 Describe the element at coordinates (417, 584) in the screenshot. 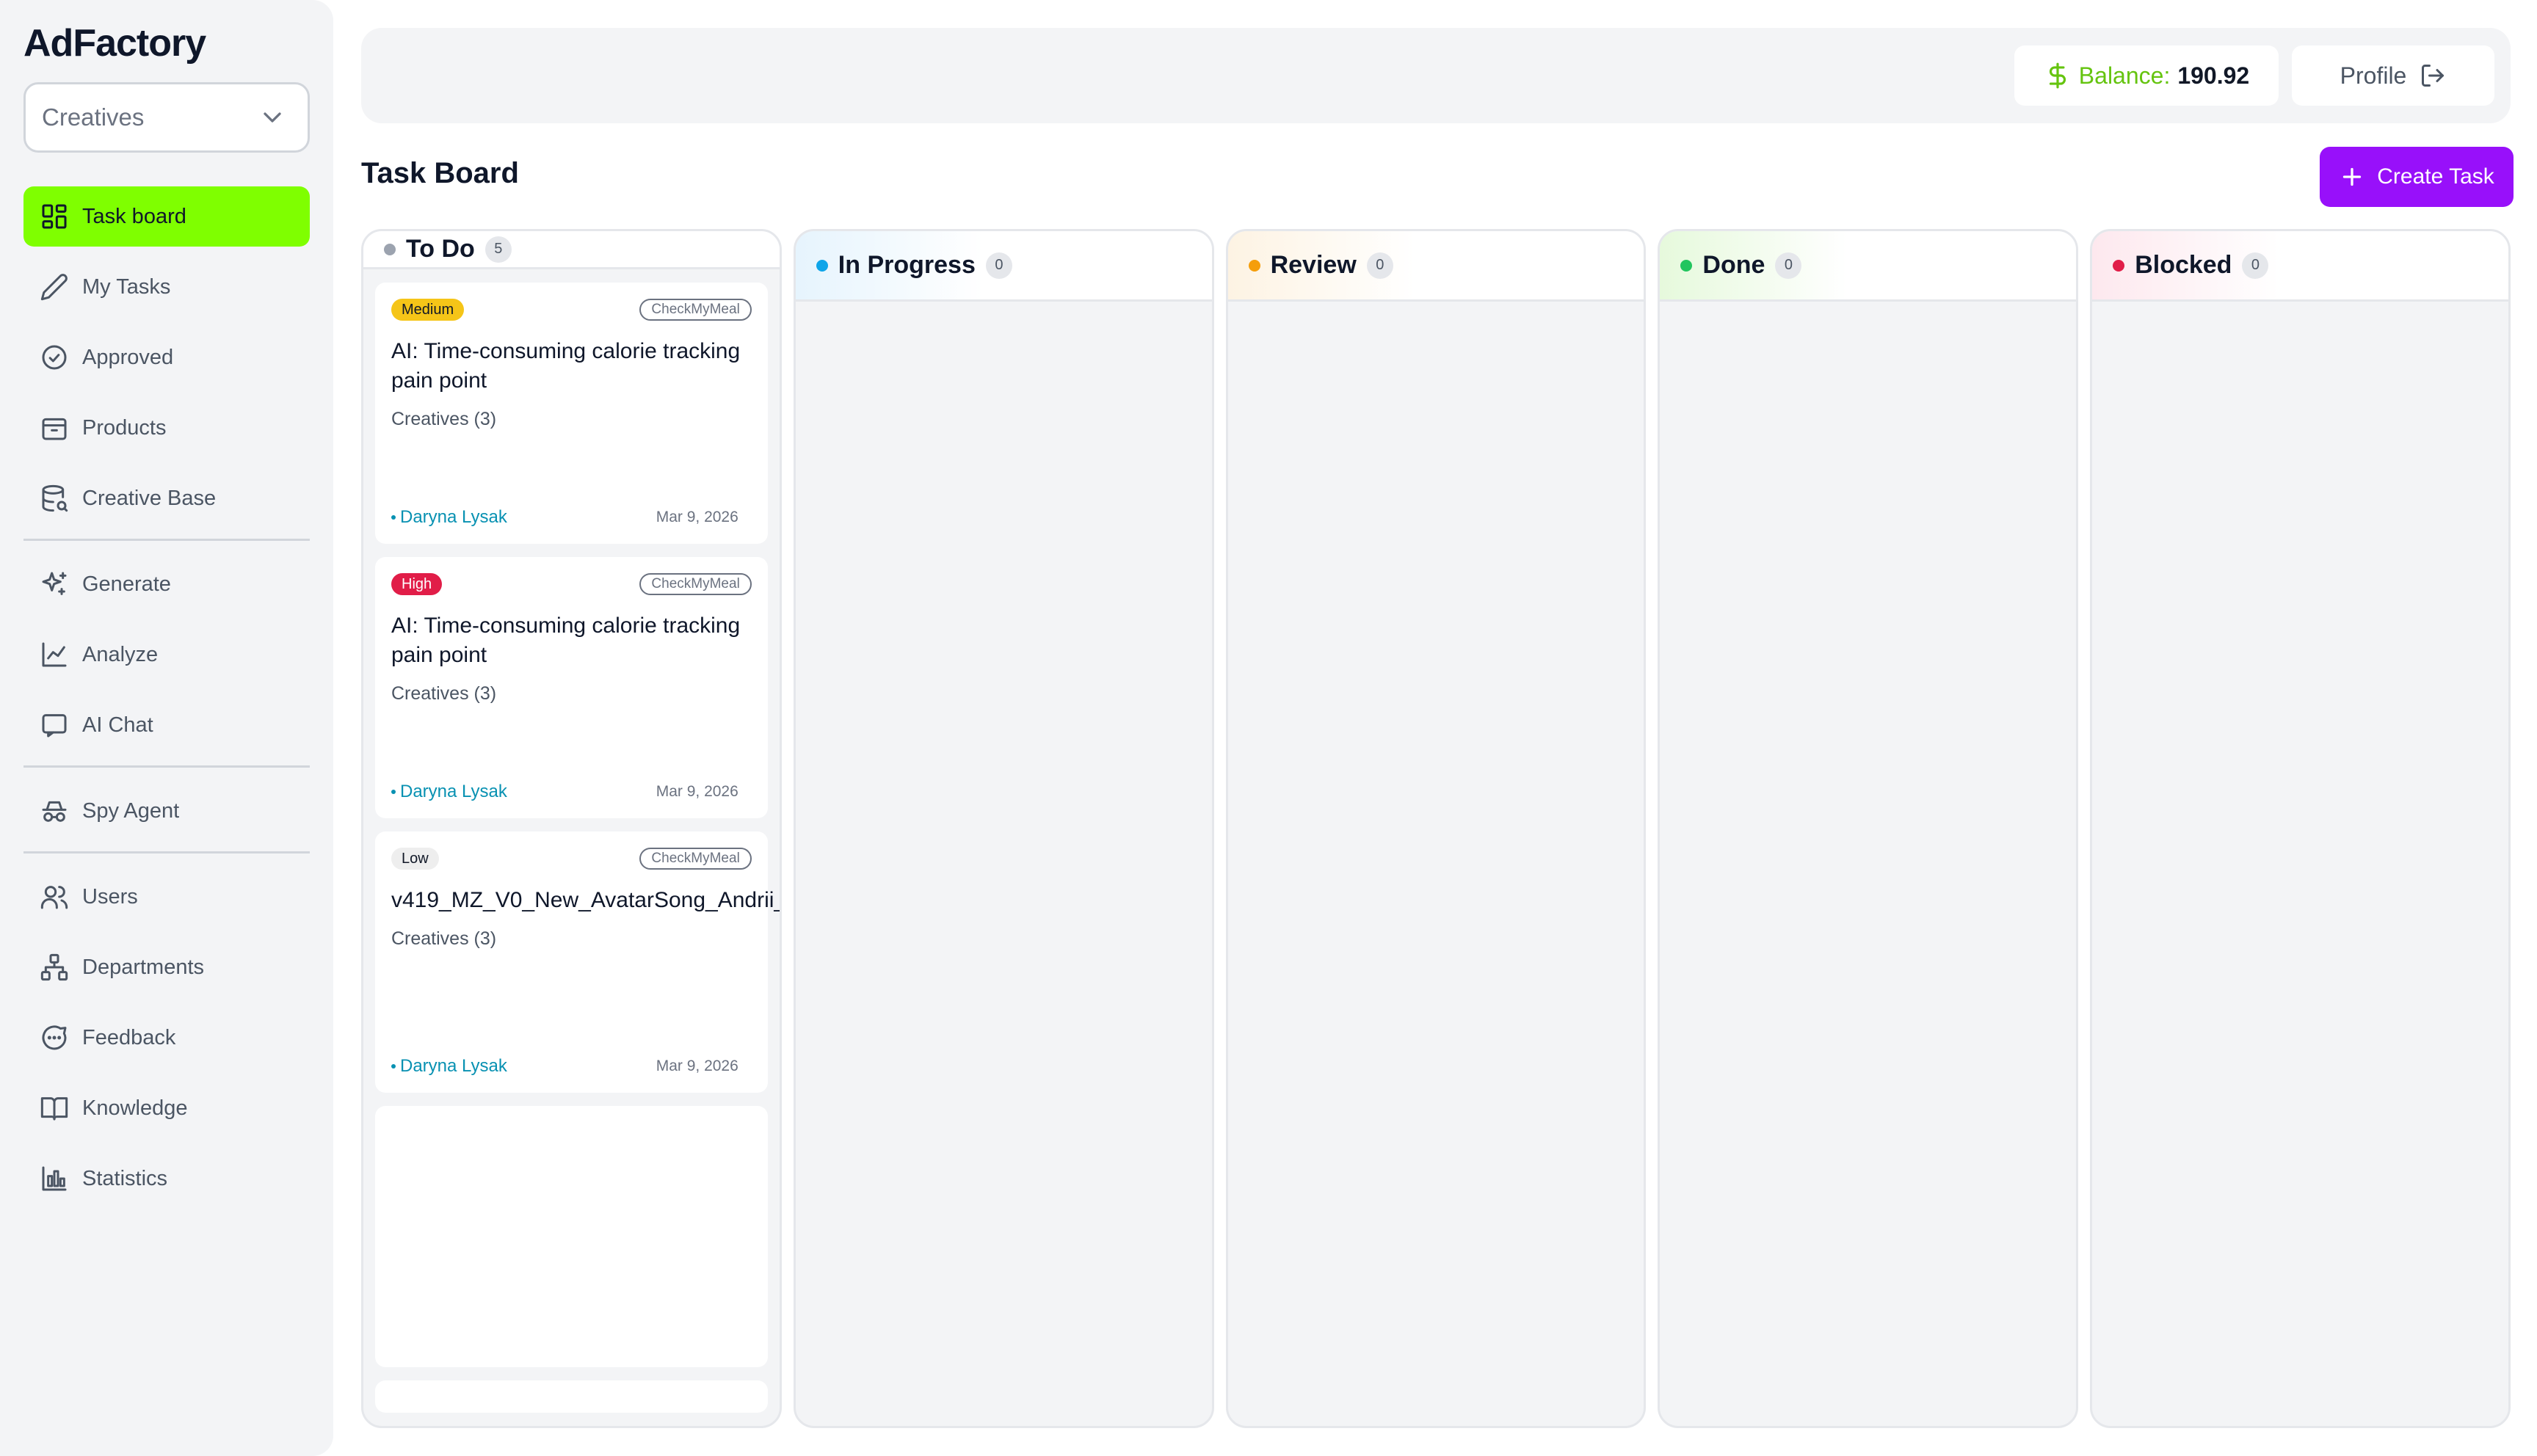

I see `priority-badge: High` at that location.